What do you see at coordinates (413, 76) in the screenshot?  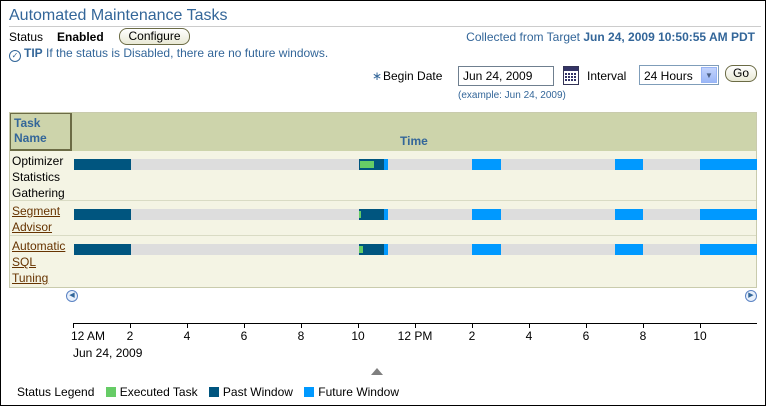 I see `begin-date-label: Begin Date` at bounding box center [413, 76].